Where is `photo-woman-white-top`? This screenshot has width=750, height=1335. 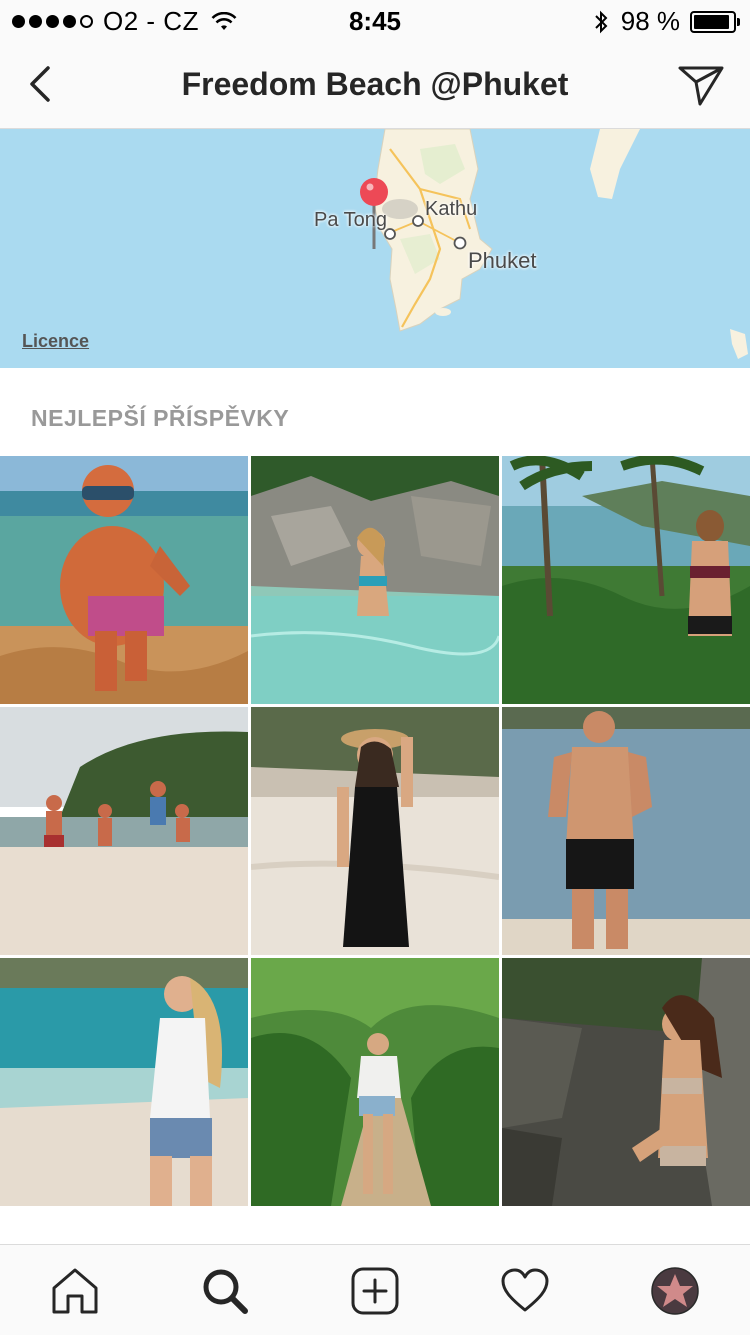
photo-woman-white-top is located at coordinates (124, 1082).